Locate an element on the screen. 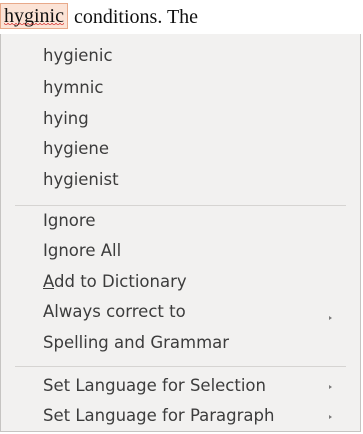 The image size is (363, 434). add-to-dictionary-label: dd to Dictionary is located at coordinates (120, 281).